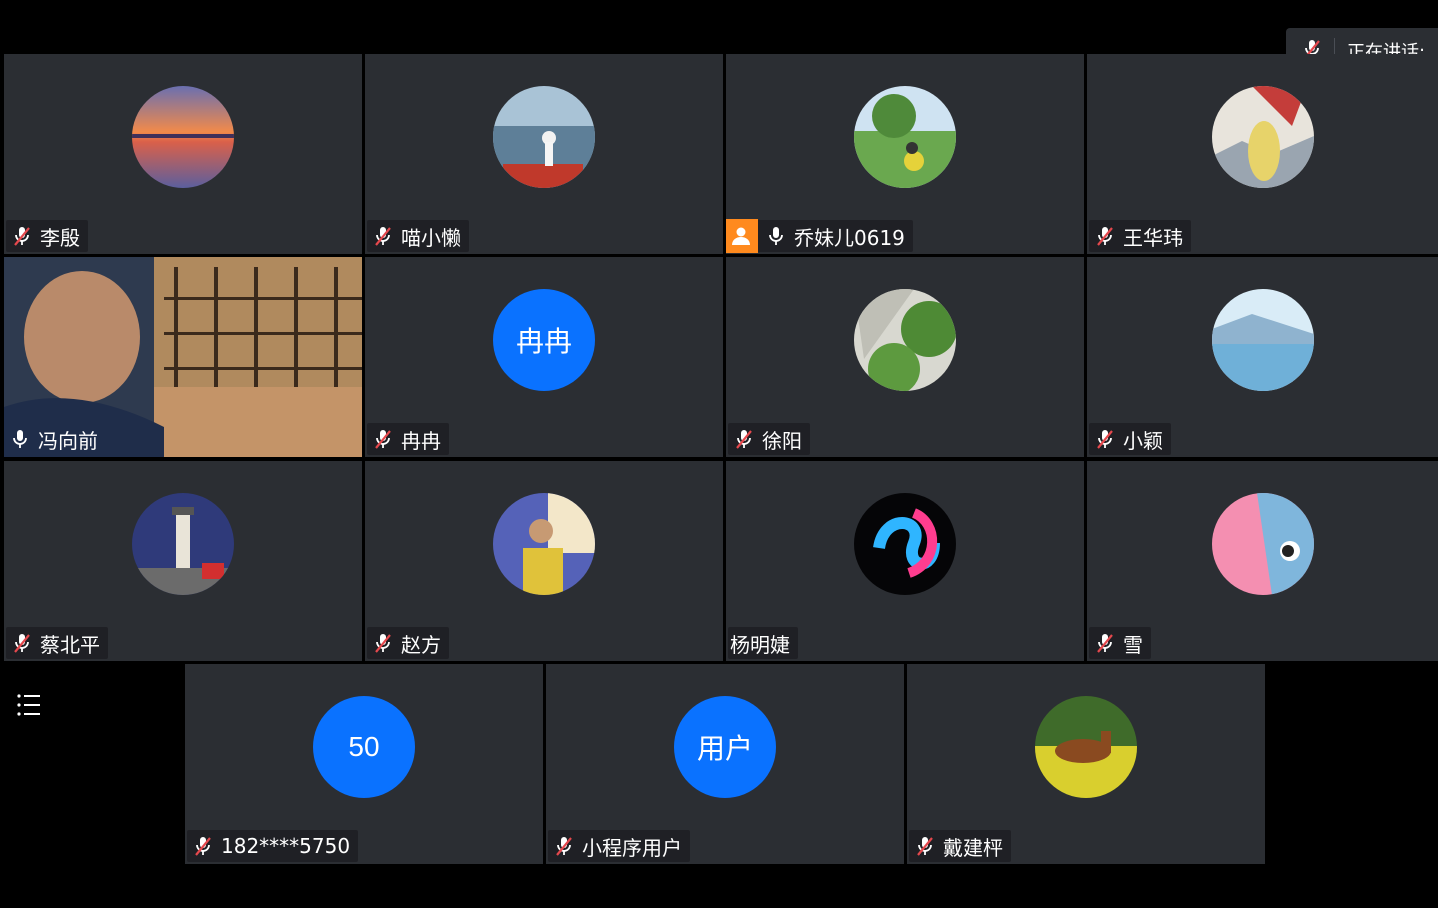 The height and width of the screenshot is (908, 1438). I want to click on participant-tile: 雪, so click(1262, 561).